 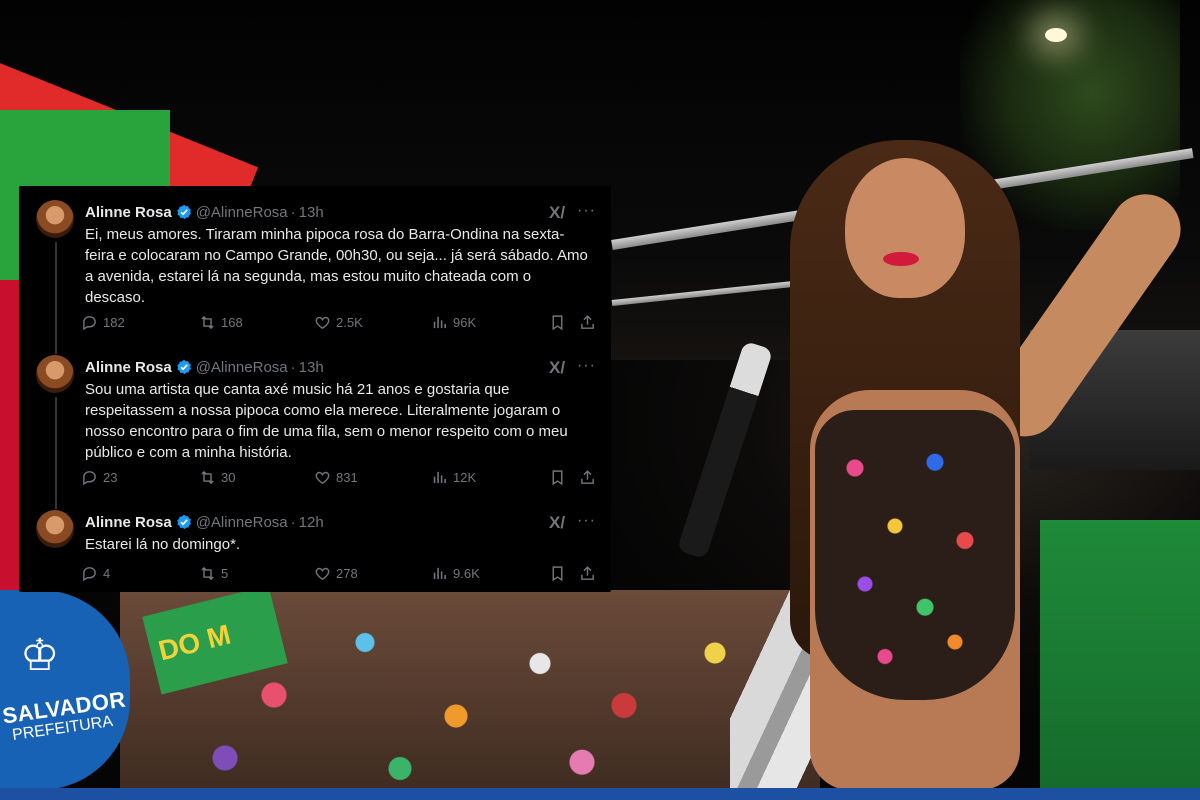 What do you see at coordinates (1056, 35) in the screenshot?
I see `street-light` at bounding box center [1056, 35].